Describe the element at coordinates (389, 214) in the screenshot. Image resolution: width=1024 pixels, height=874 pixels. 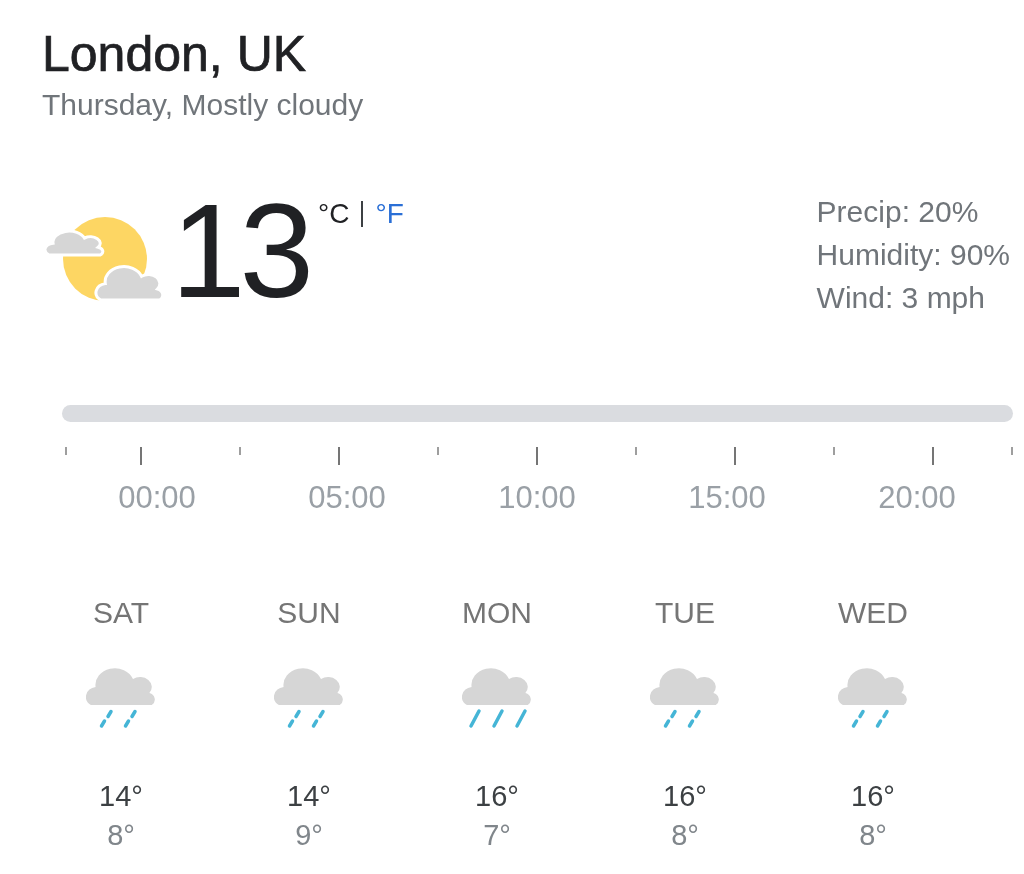
I see `unit-link: °F` at that location.